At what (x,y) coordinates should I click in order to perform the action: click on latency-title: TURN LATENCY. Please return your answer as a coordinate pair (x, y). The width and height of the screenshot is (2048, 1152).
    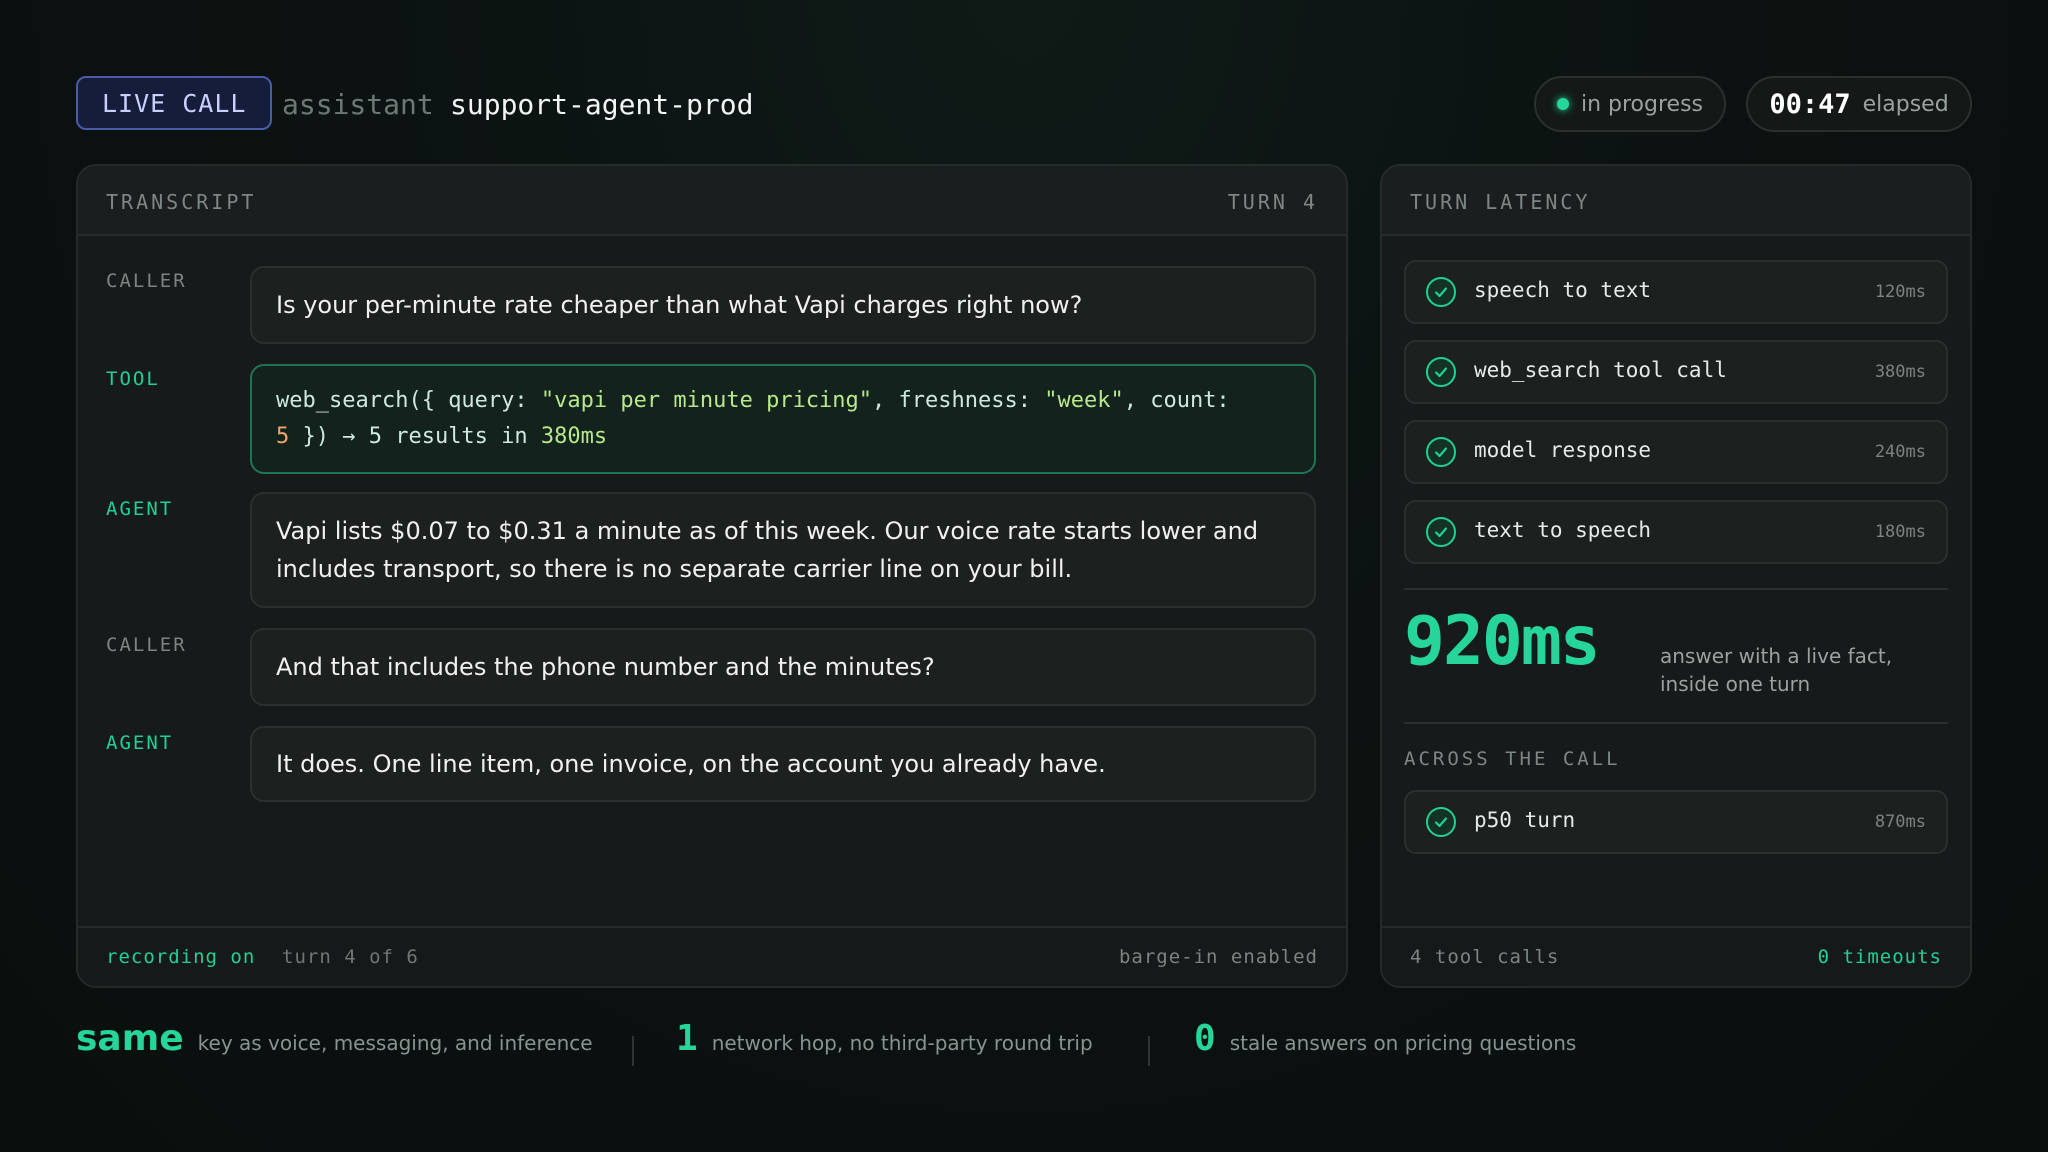
    Looking at the image, I should click on (1500, 202).